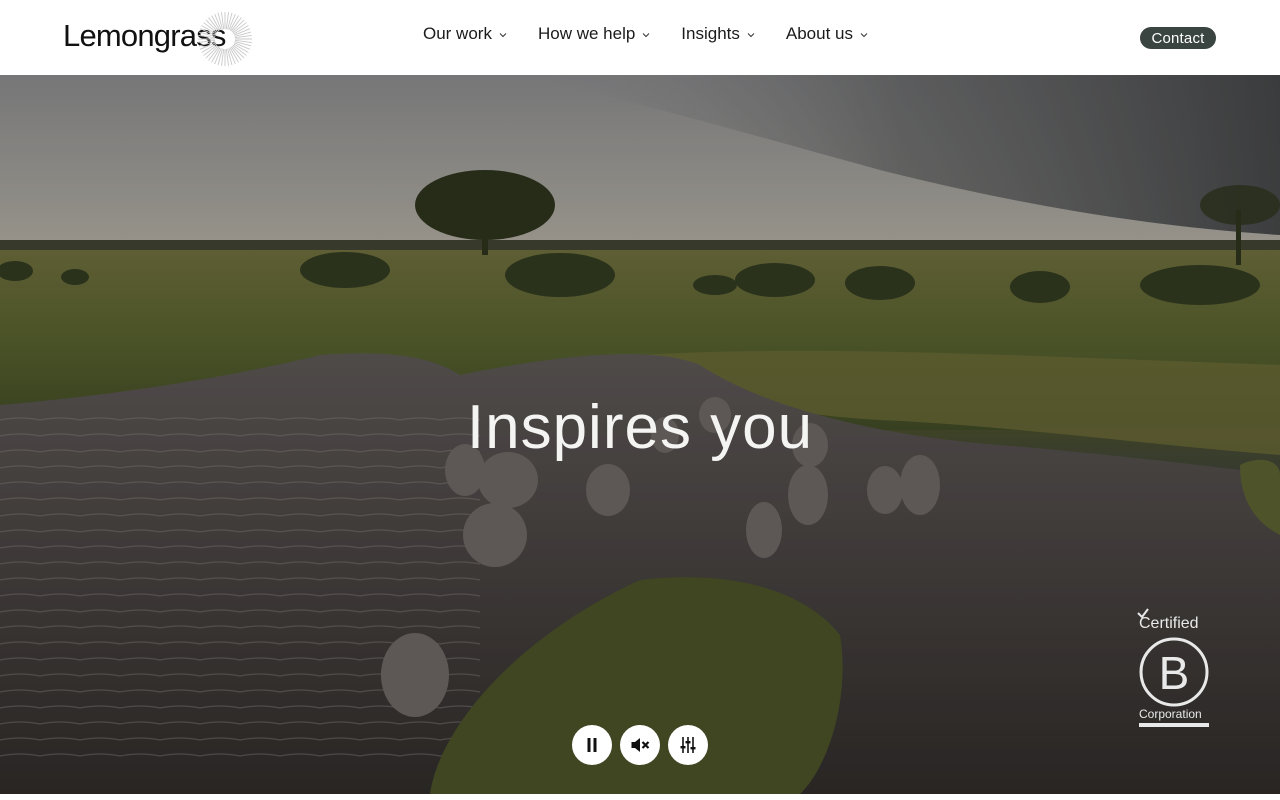  What do you see at coordinates (640, 797) in the screenshot?
I see `bottom-strip` at bounding box center [640, 797].